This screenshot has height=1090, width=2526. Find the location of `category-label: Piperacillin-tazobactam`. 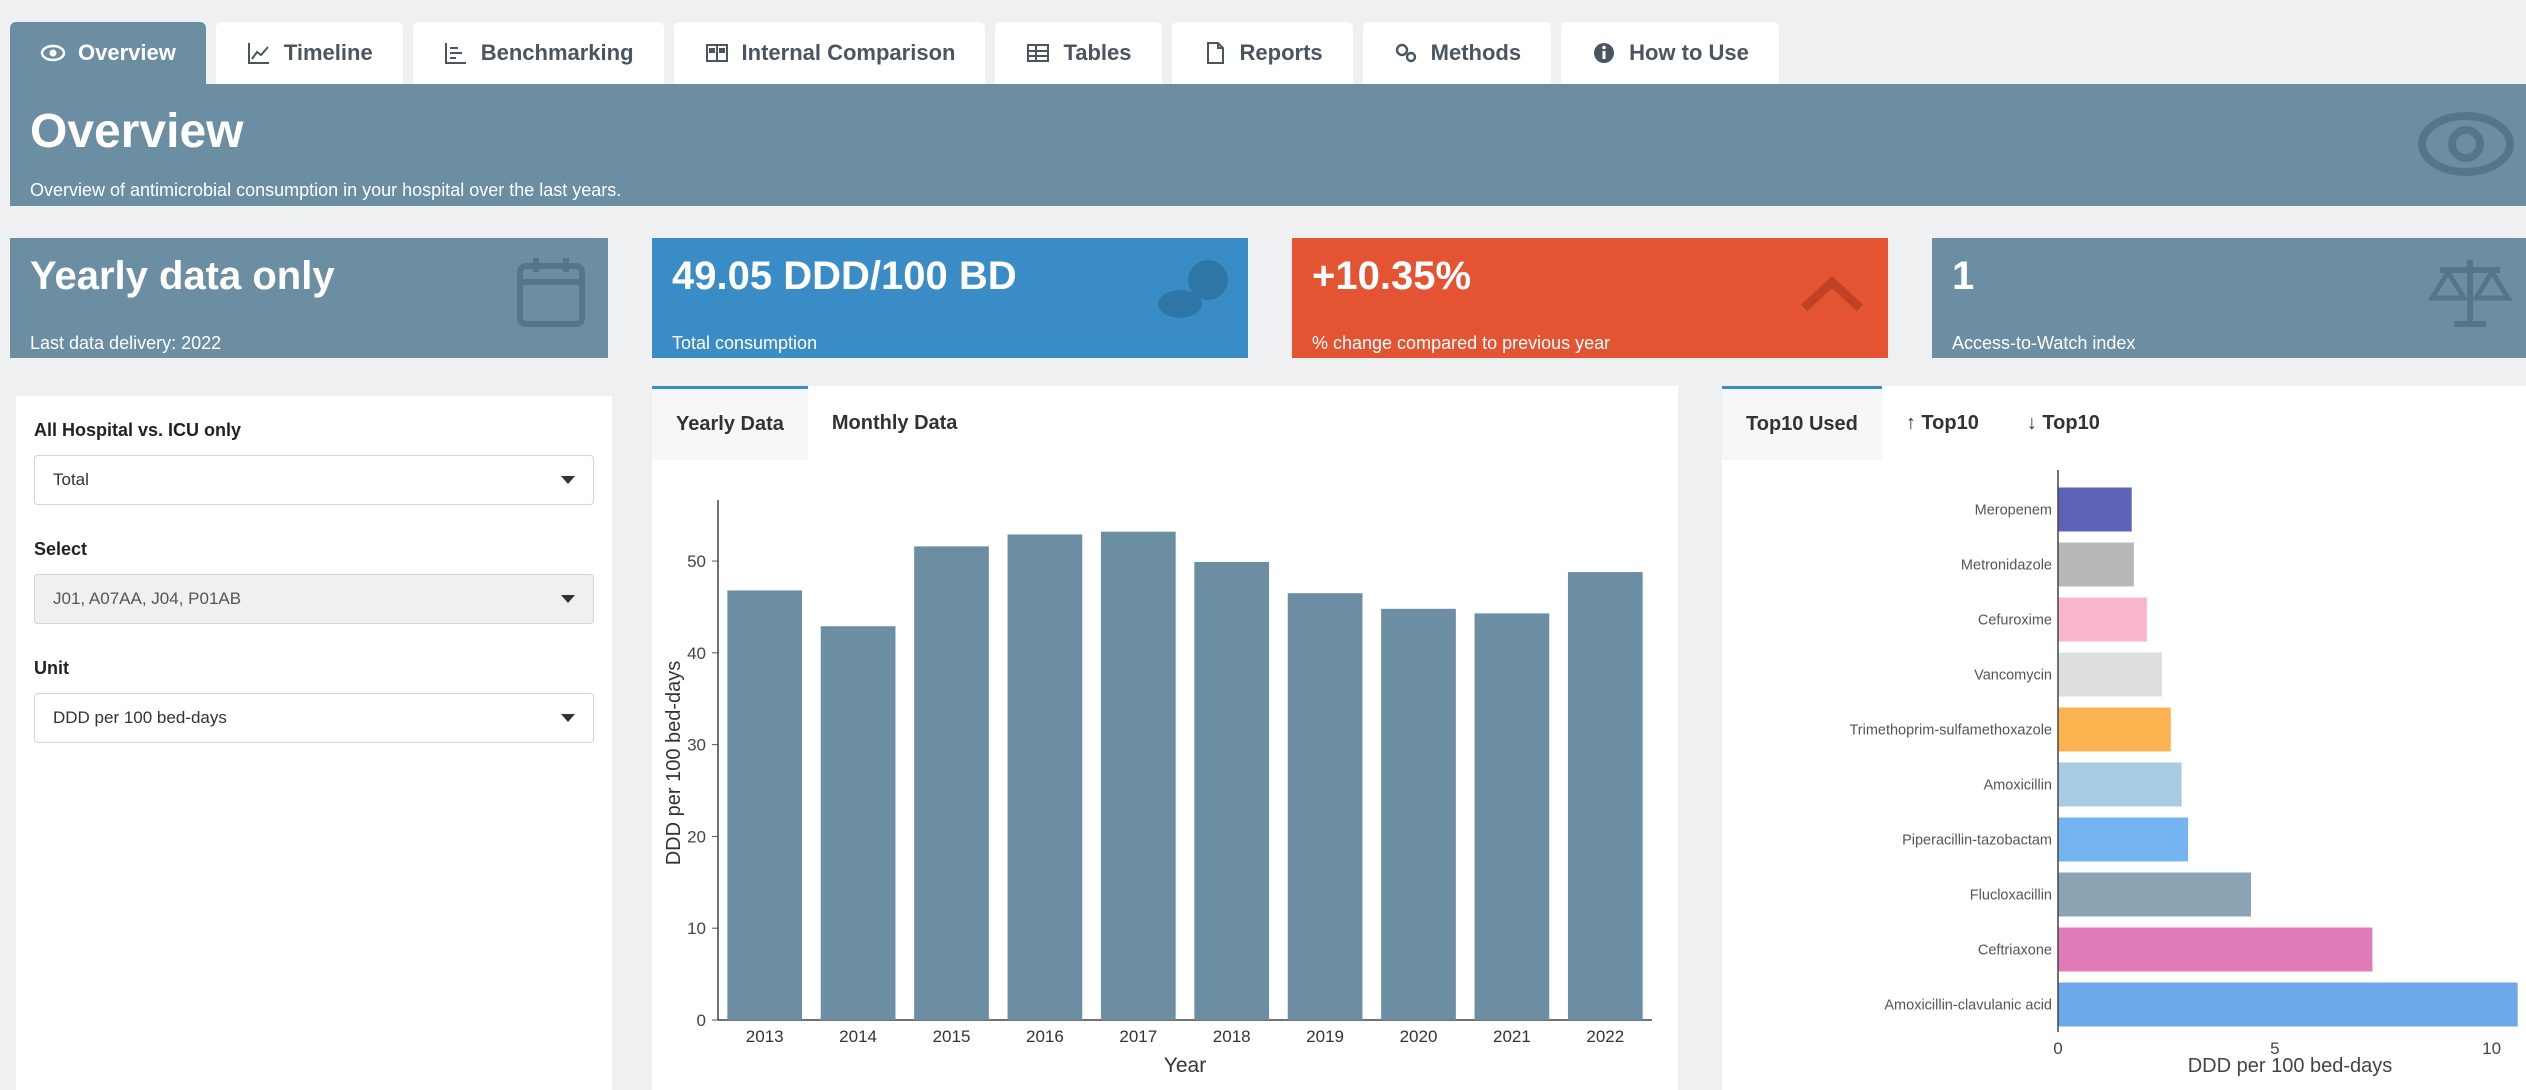

category-label: Piperacillin-tazobactam is located at coordinates (1977, 841).